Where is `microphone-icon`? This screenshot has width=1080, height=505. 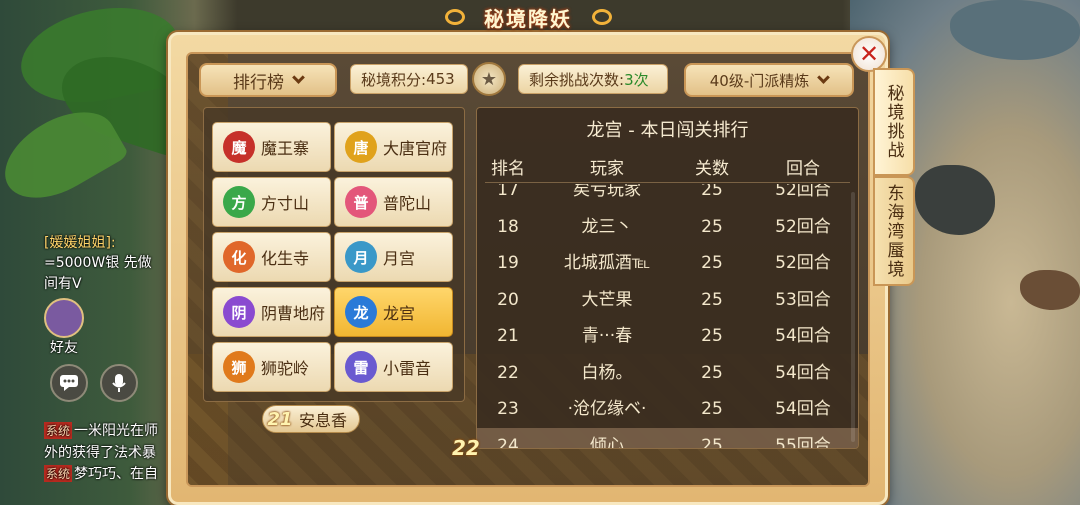 microphone-icon is located at coordinates (119, 383).